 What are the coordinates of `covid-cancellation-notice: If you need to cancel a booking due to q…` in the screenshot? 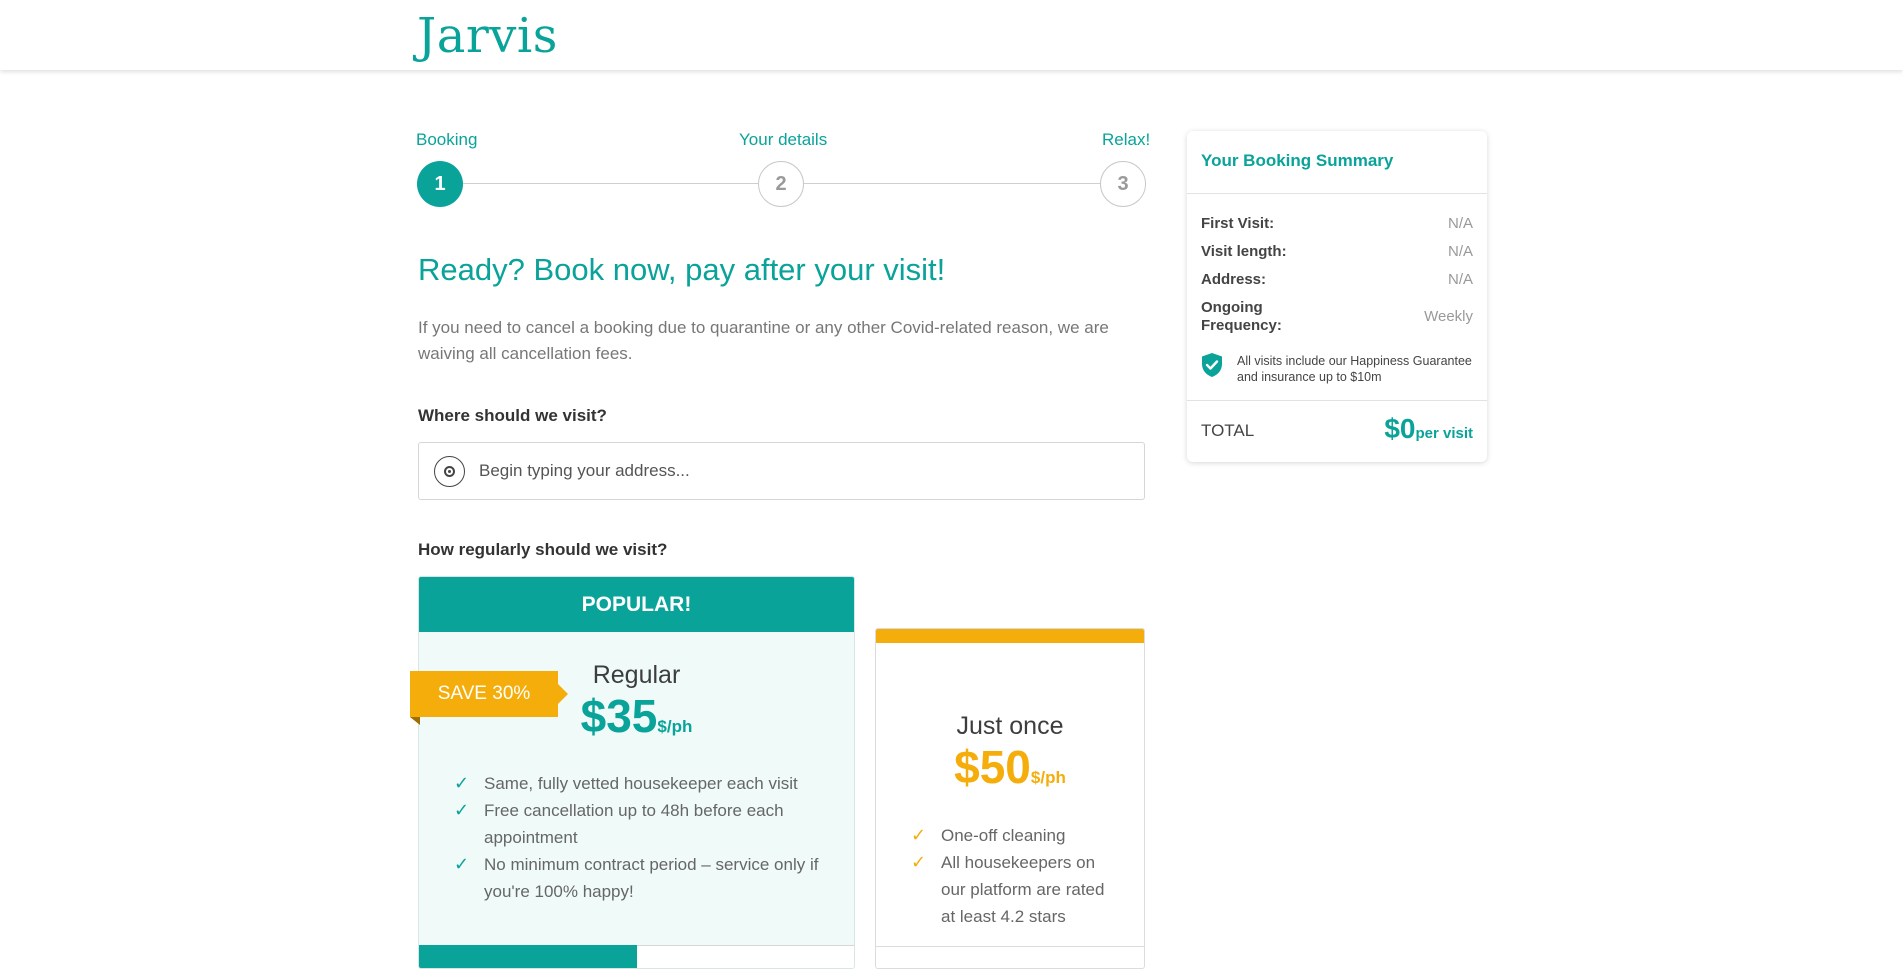 It's located at (763, 340).